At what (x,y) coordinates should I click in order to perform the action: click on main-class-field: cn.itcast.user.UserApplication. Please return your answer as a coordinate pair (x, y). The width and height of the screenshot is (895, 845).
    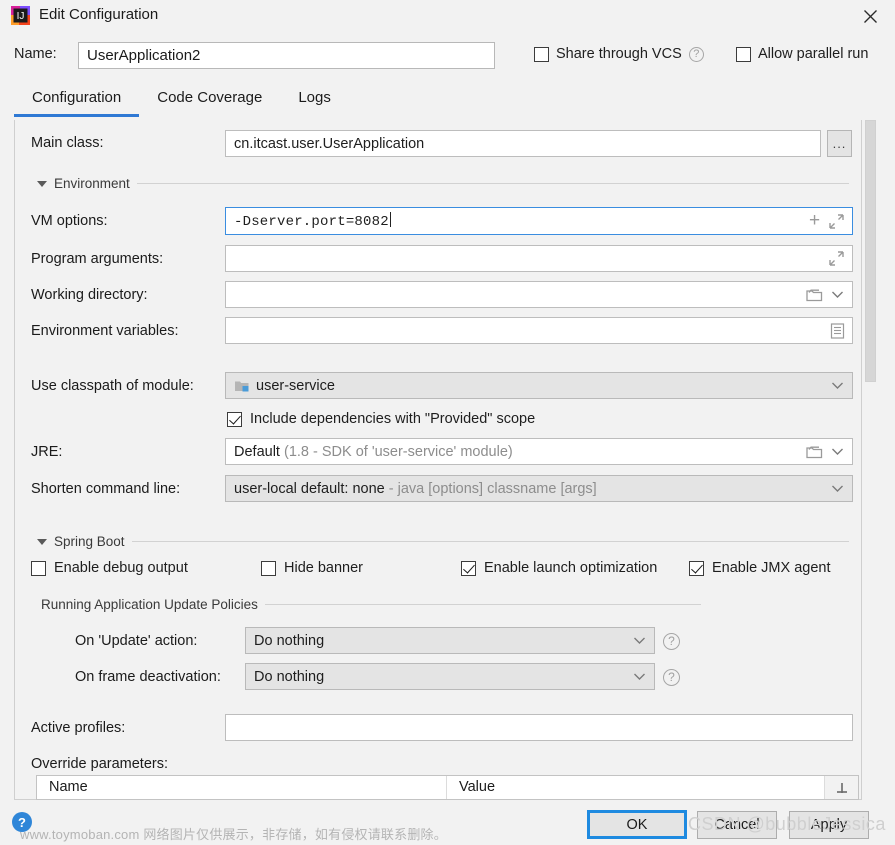
    Looking at the image, I should click on (523, 143).